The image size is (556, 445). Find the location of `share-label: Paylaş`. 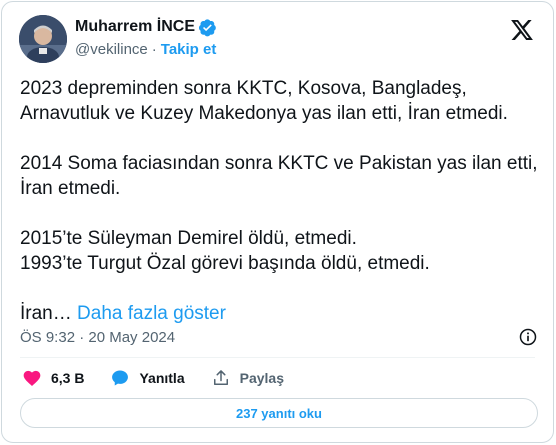

share-label: Paylaş is located at coordinates (261, 378).